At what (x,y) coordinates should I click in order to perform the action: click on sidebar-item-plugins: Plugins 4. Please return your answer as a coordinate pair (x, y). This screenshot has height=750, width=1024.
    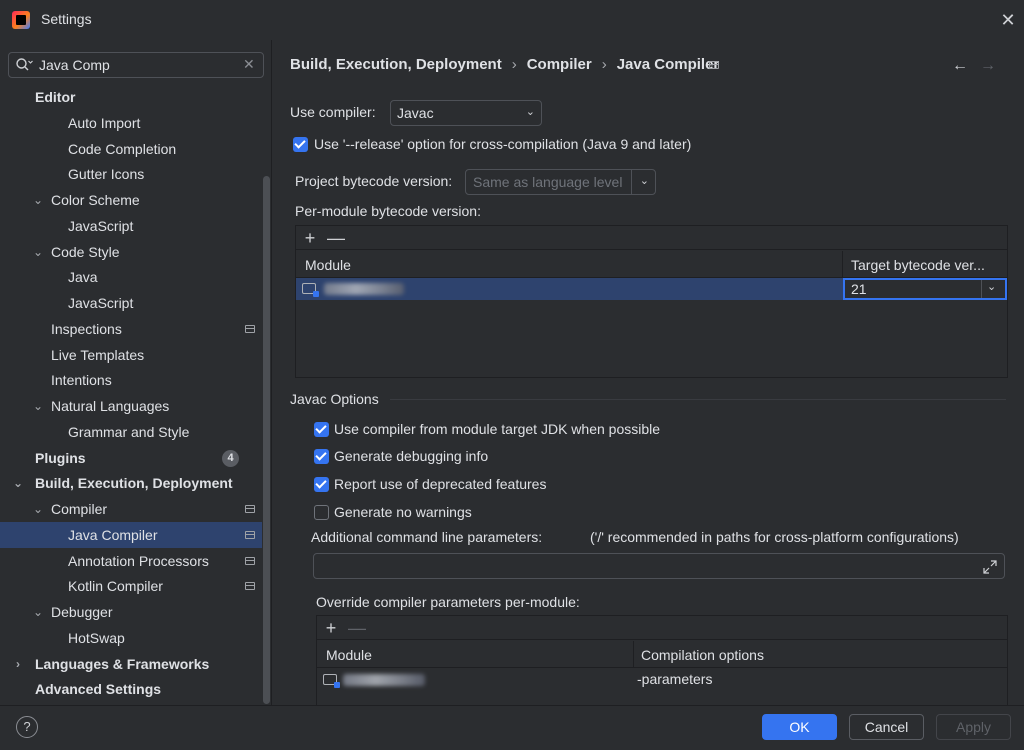
    Looking at the image, I should click on (131, 458).